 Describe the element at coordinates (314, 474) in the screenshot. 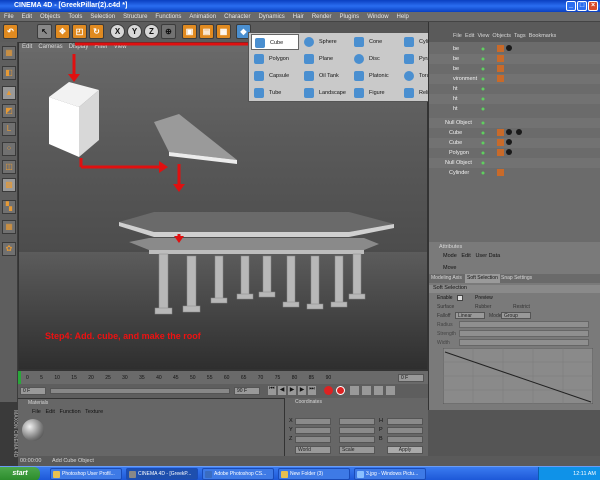

I see `taskbar-item: New Folder (3)` at that location.